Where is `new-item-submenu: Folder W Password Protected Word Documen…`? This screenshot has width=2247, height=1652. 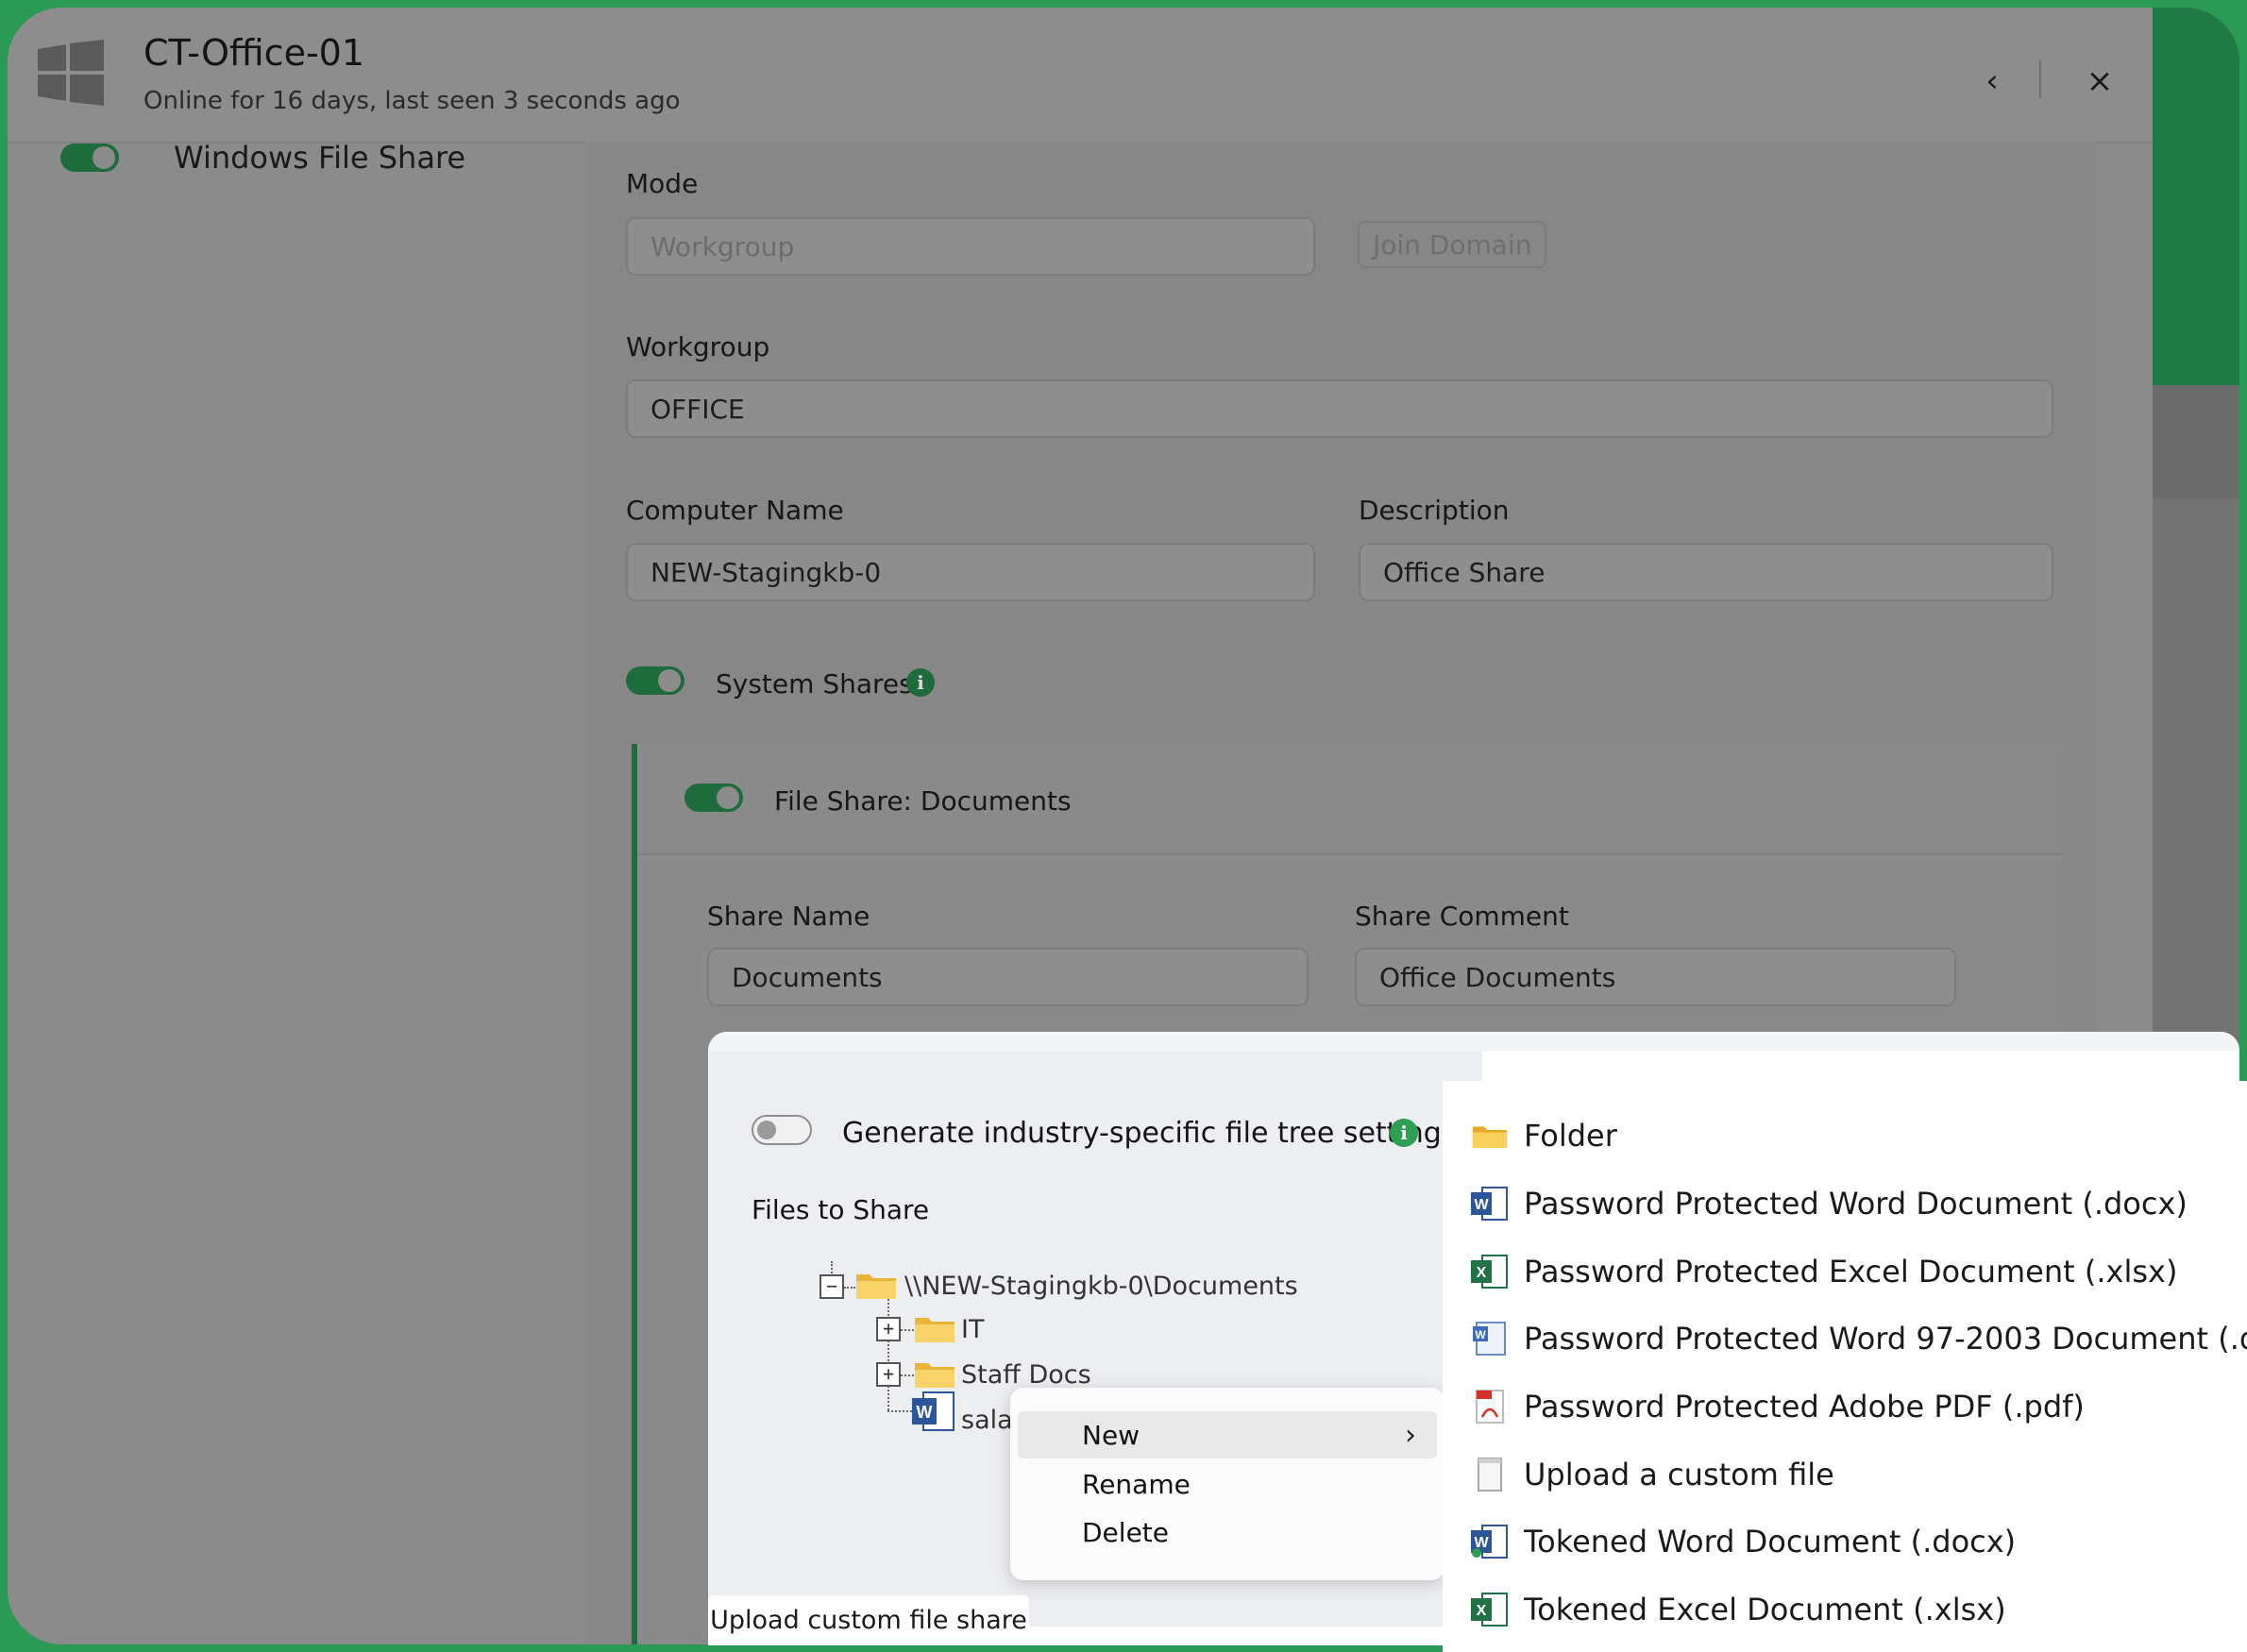 new-item-submenu: Folder W Password Protected Word Documen… is located at coordinates (1845, 1366).